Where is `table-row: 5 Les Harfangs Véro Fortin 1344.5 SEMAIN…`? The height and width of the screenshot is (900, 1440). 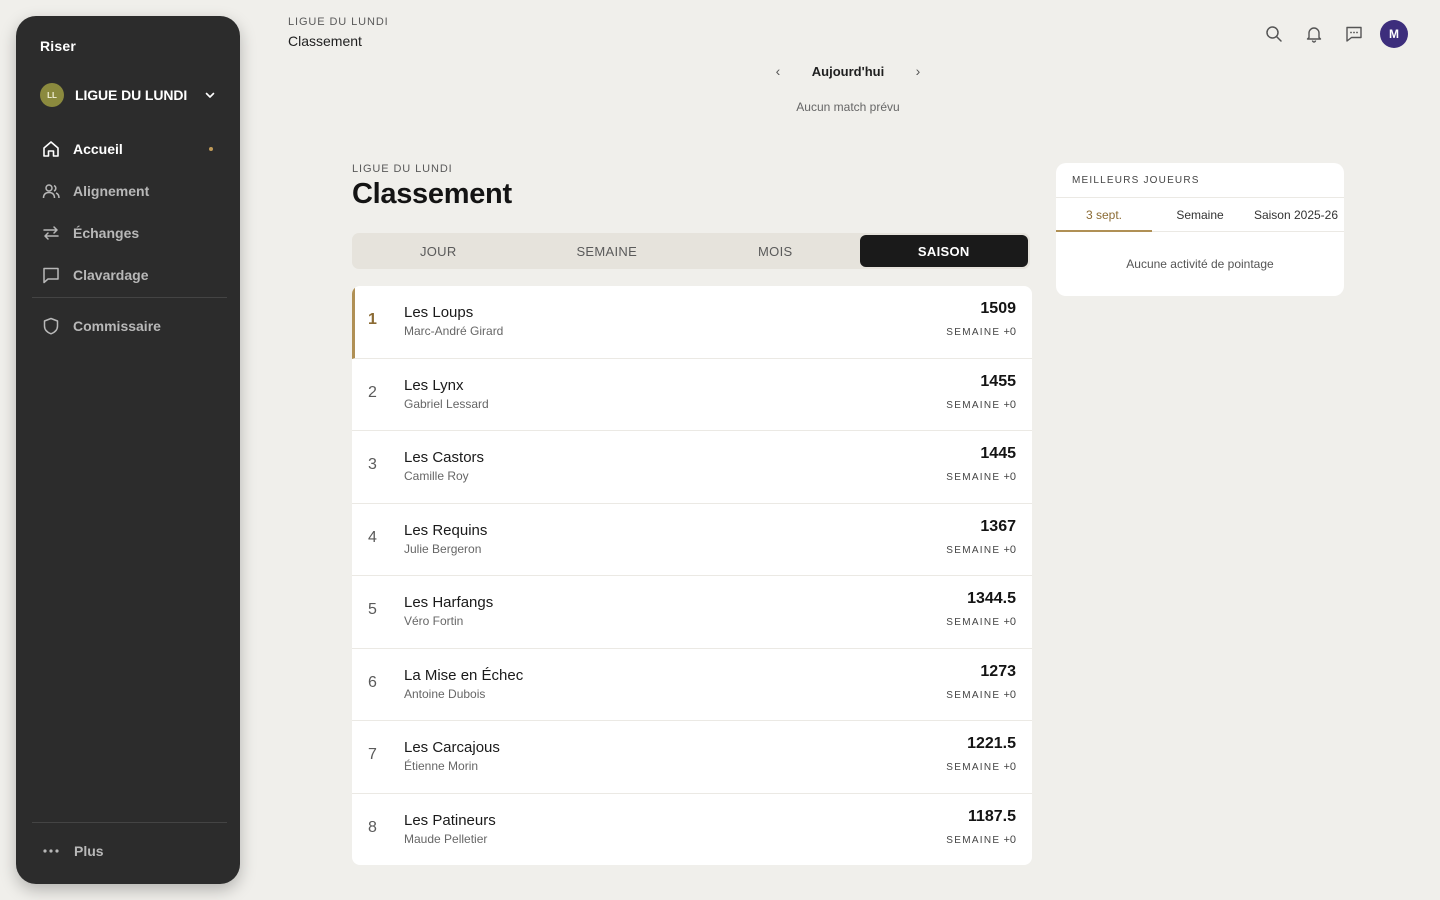
table-row: 5 Les Harfangs Véro Fortin 1344.5 SEMAIN… is located at coordinates (692, 612).